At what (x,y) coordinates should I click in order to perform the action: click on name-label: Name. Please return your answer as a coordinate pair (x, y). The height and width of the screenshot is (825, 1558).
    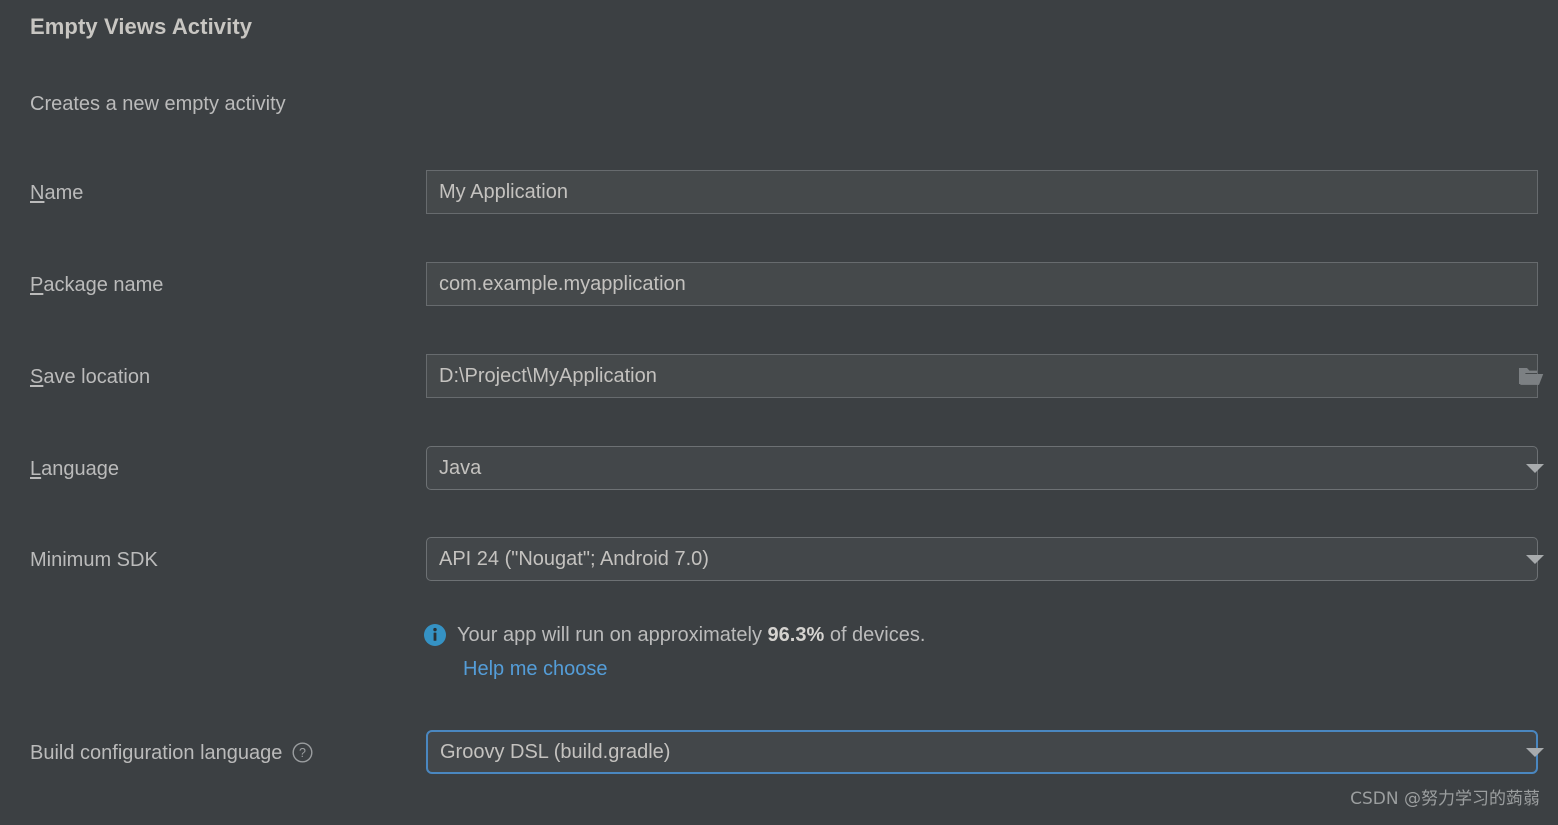
    Looking at the image, I should click on (56, 193).